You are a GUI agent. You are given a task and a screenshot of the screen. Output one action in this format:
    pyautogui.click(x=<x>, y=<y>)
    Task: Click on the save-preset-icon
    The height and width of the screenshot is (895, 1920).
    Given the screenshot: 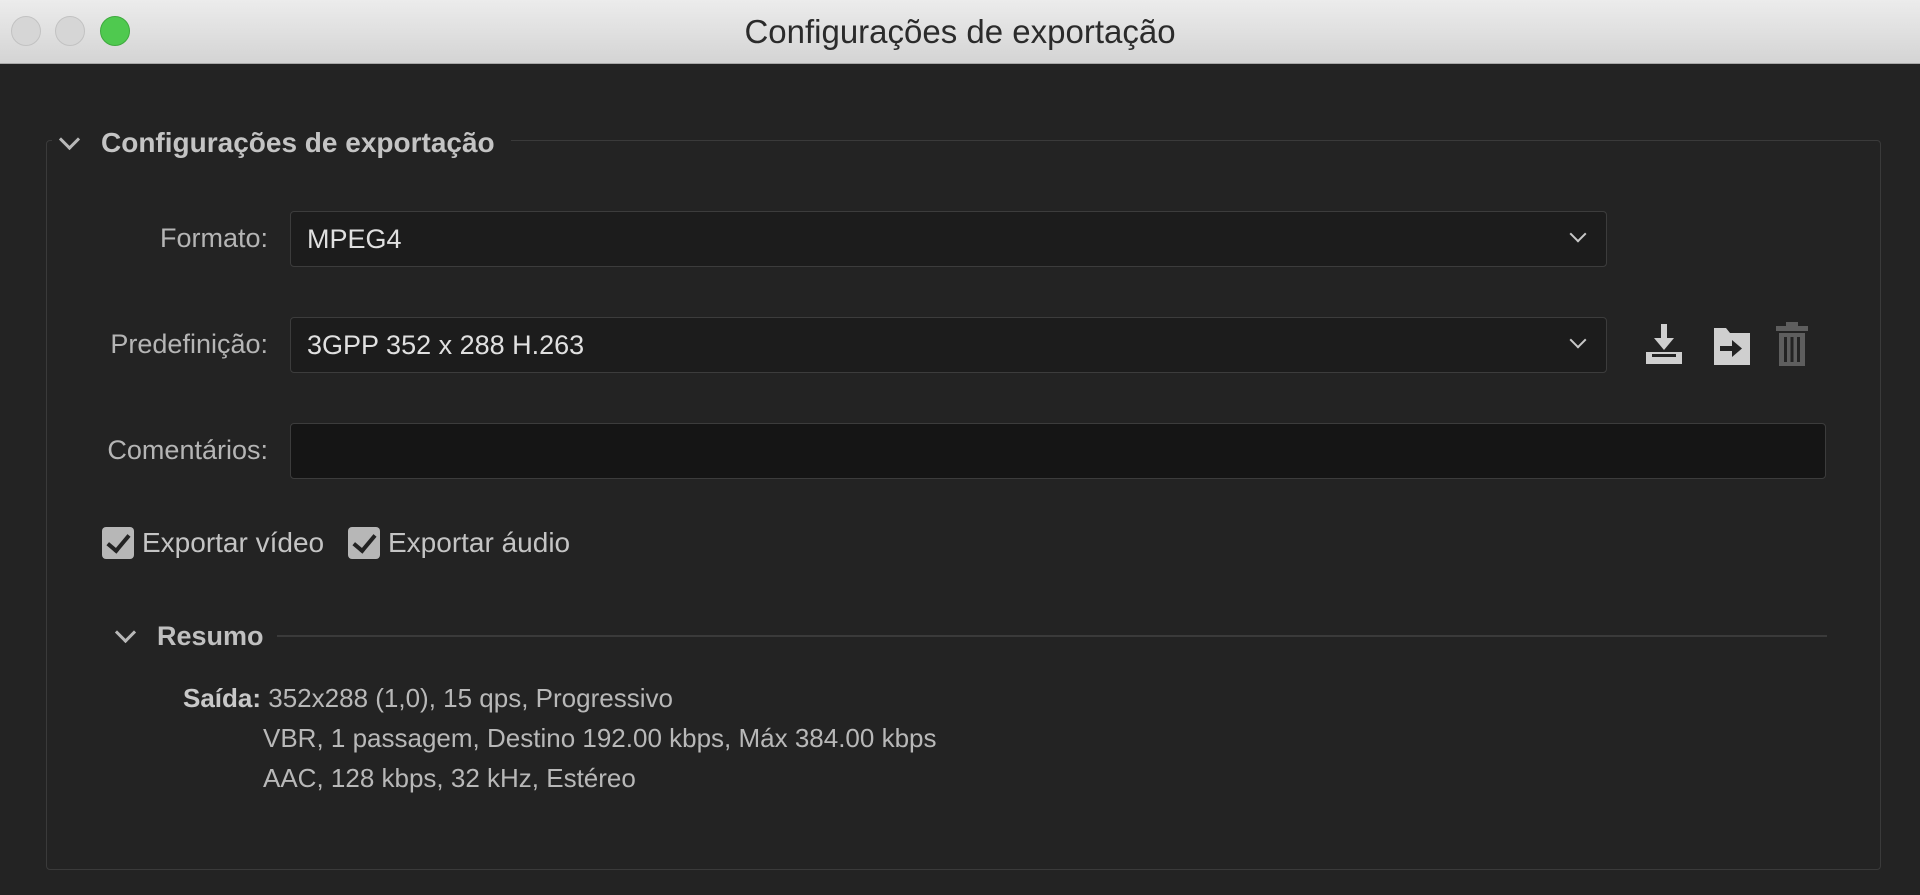 What is the action you would take?
    pyautogui.click(x=1664, y=344)
    